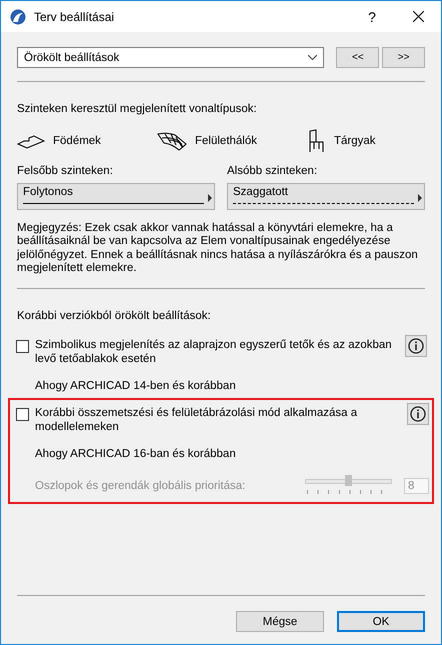  What do you see at coordinates (218, 420) in the screenshot?
I see `checkbox-label: Korábbi összemetszési és felületábrázolási mód alkalmazása a modellelemeken` at bounding box center [218, 420].